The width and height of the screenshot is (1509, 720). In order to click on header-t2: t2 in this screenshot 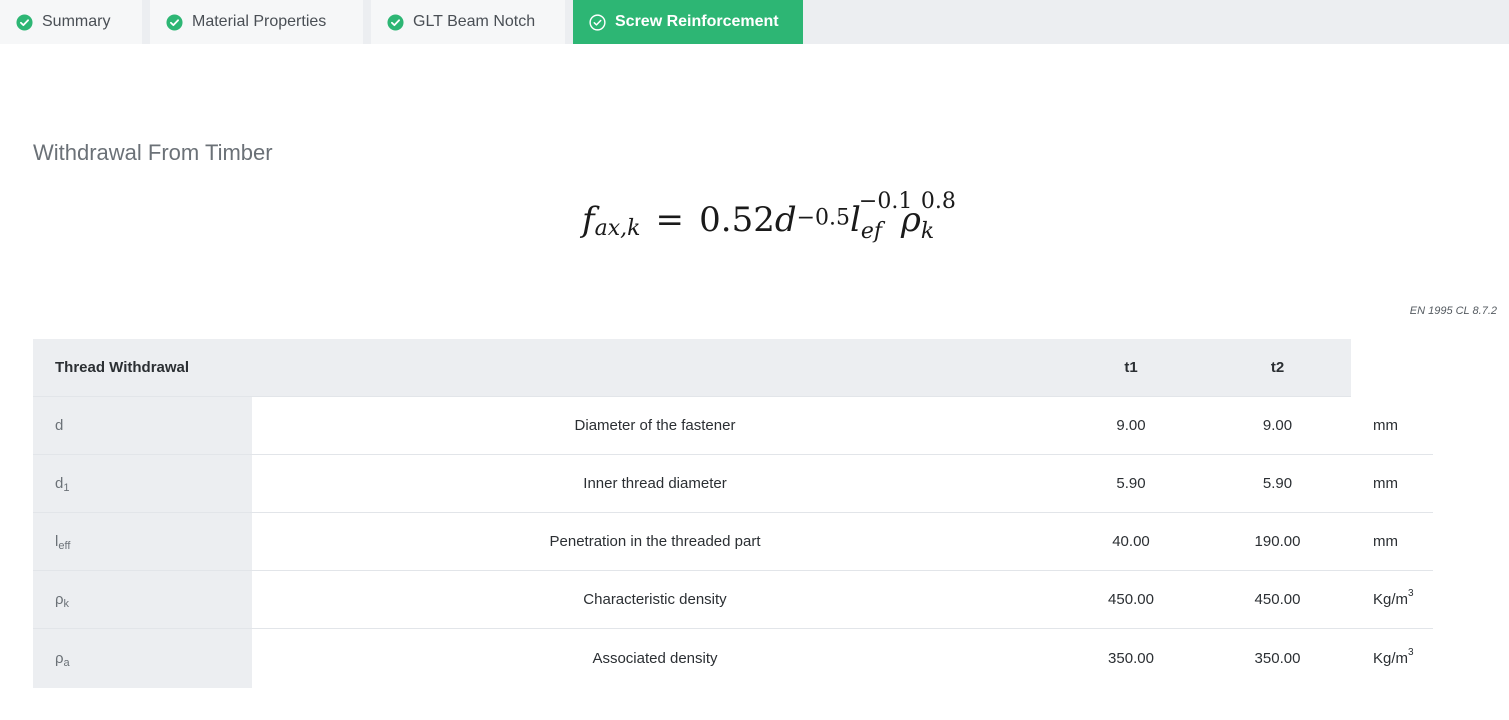, I will do `click(1277, 367)`.